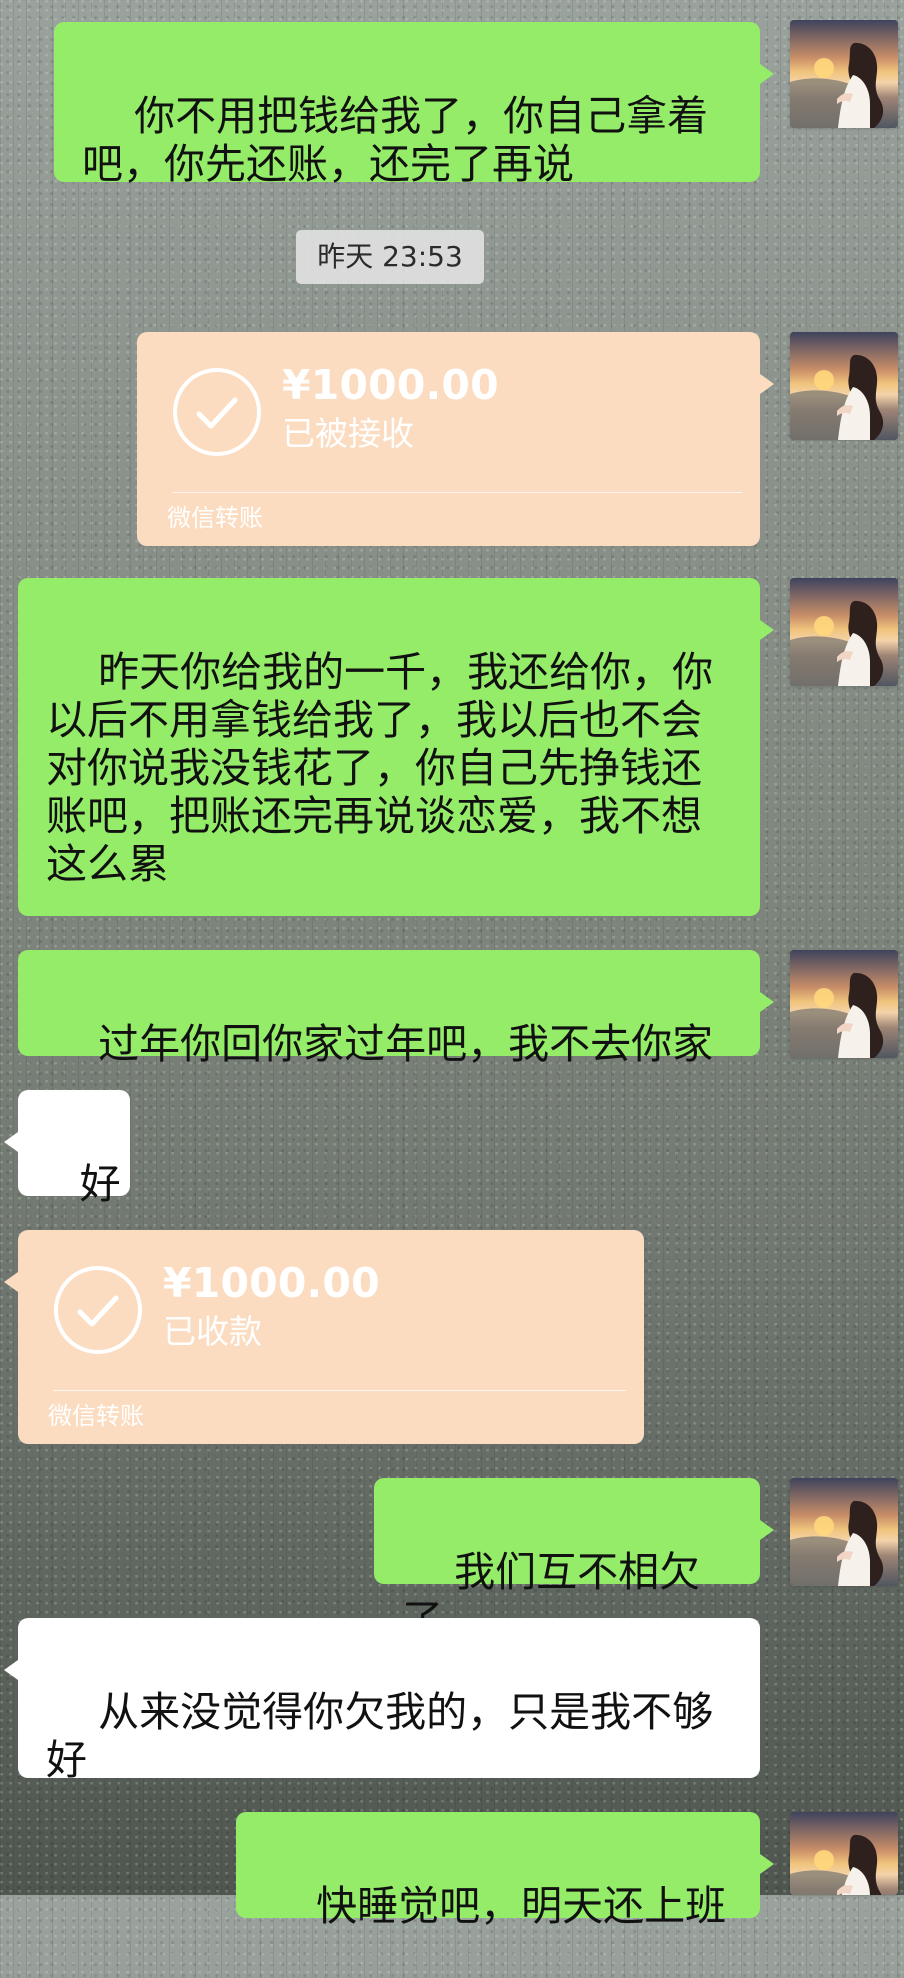  Describe the element at coordinates (324, 1337) in the screenshot. I see `transfer-card-left: ¥1000.00 已收款 微信转账` at that location.